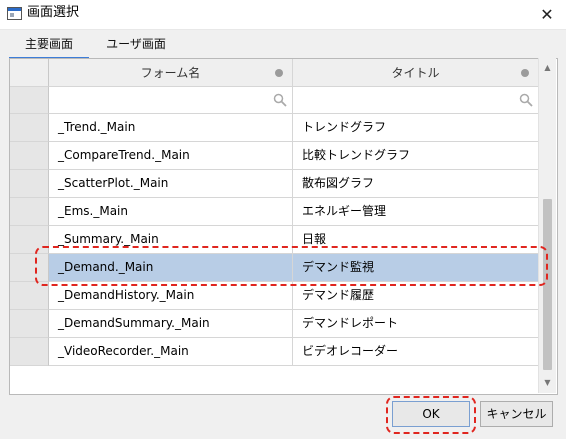 Image resolution: width=566 pixels, height=439 pixels. I want to click on tab-main-screens: 主要画面, so click(49, 47).